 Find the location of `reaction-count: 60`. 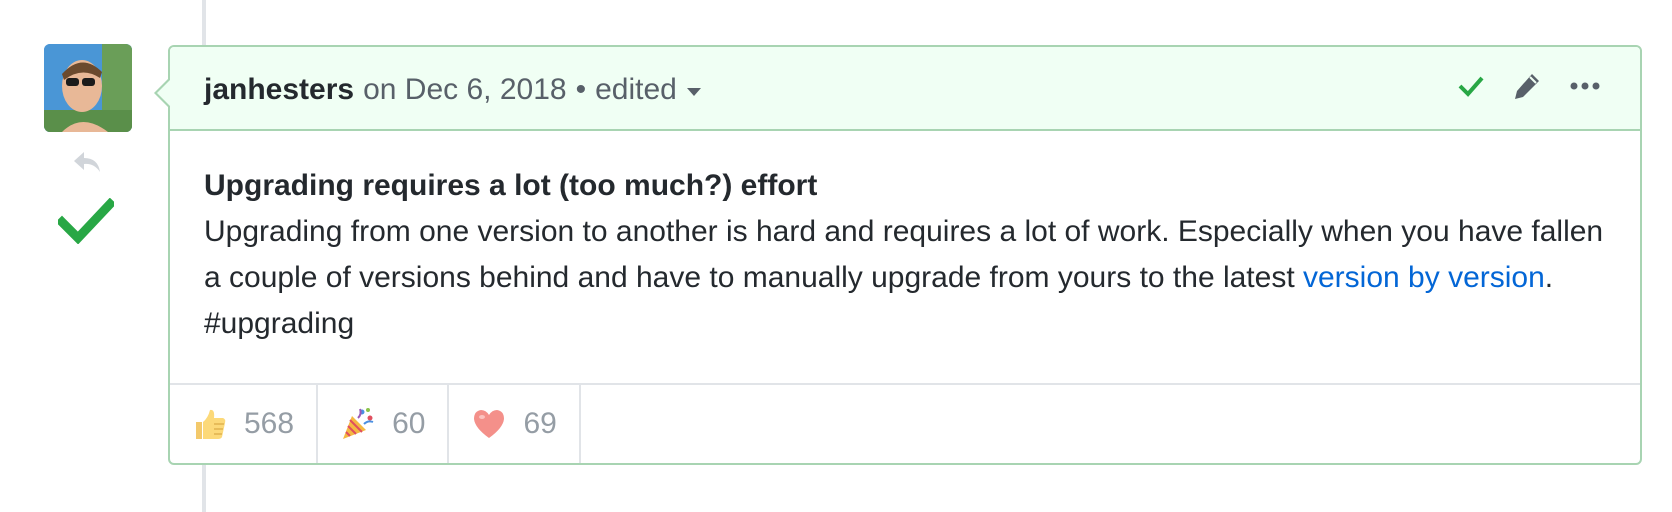

reaction-count: 60 is located at coordinates (409, 423).